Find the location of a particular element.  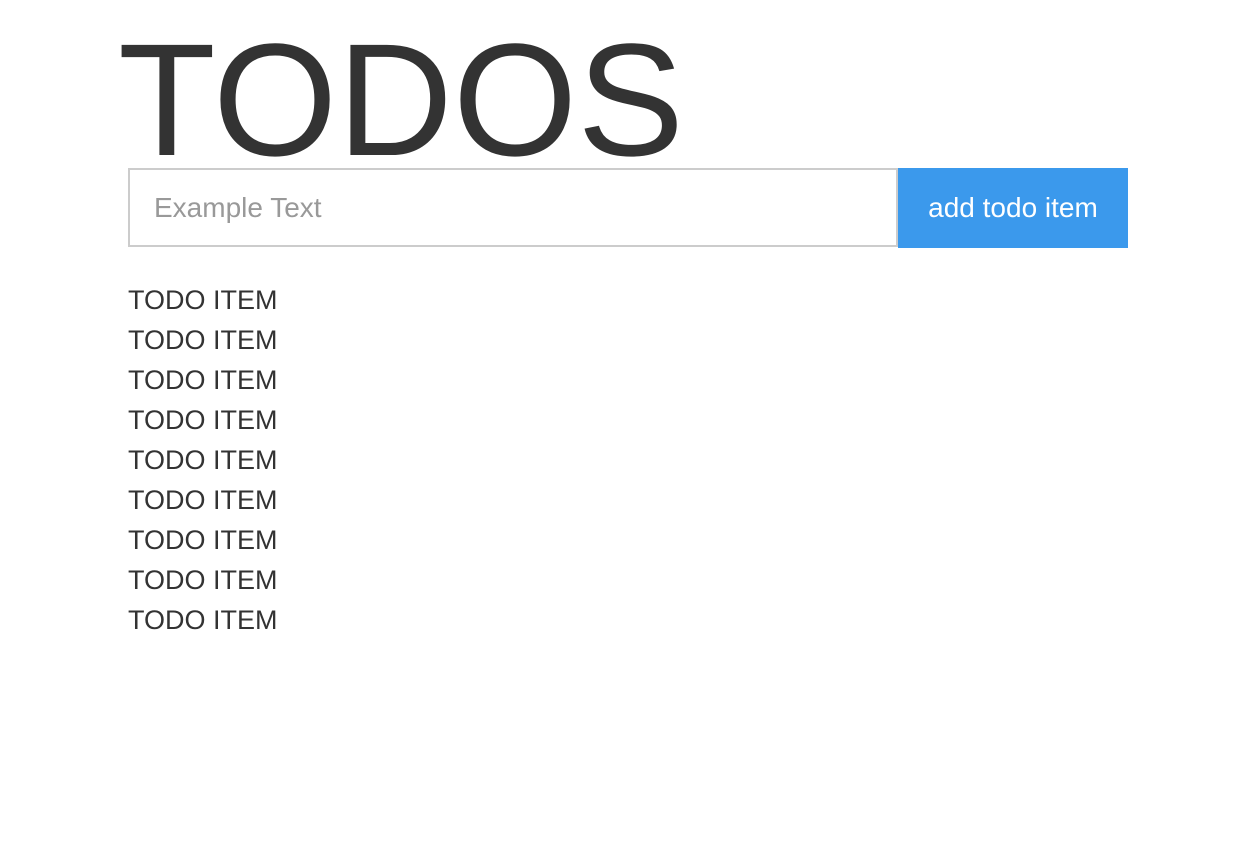

add-todo-button: add todo item is located at coordinates (1013, 208).